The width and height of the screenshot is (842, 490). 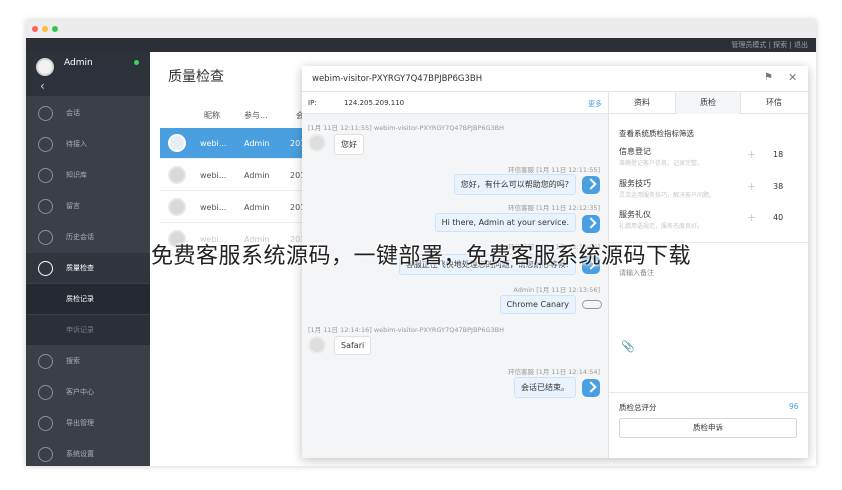 I want to click on sidebar-item-pending: 待接入, so click(x=88, y=144).